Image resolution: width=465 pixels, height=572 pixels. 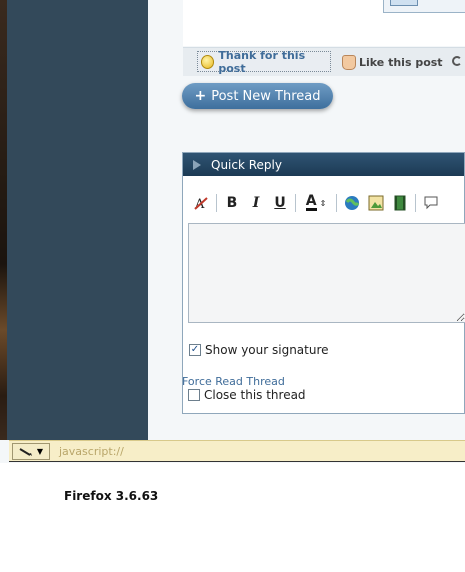 I want to click on editor-toolbar: A B I U A ⇕, so click(x=316, y=203).